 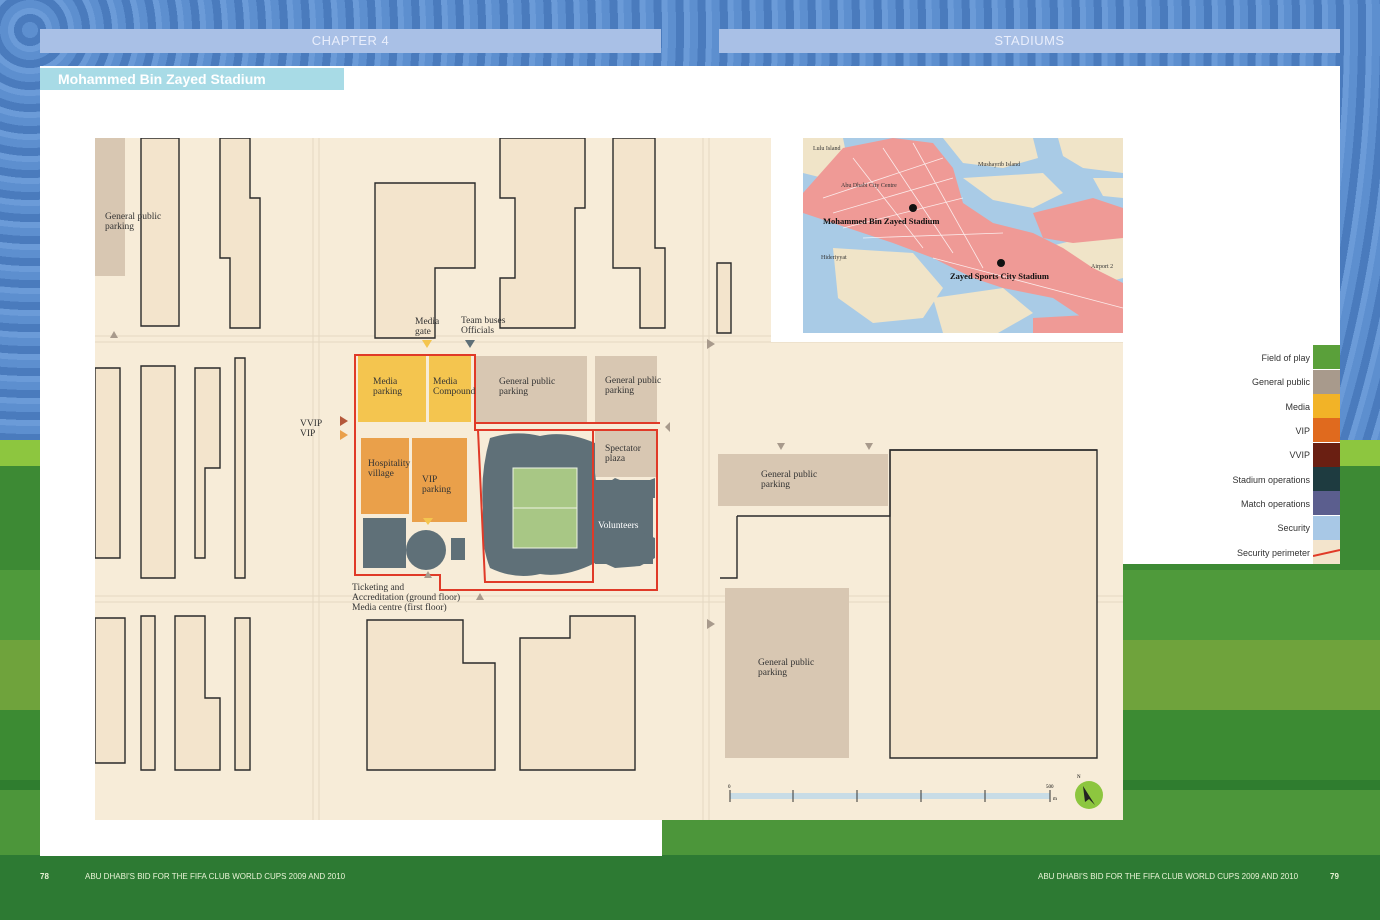 What do you see at coordinates (1302, 431) in the screenshot?
I see `legend-label-vip: VIP` at bounding box center [1302, 431].